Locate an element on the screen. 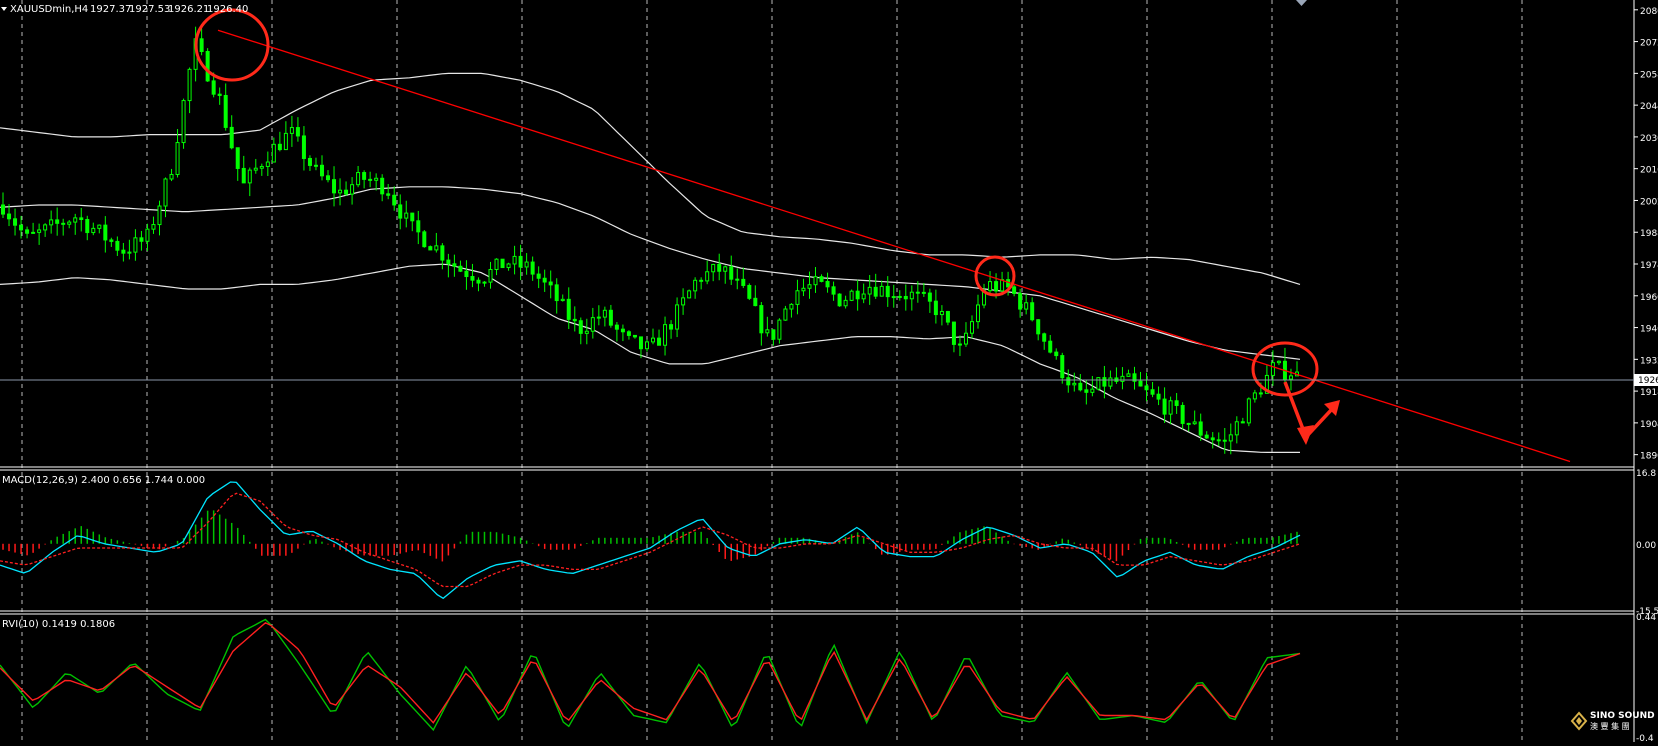  price-tick-label-0: 2086 is located at coordinates (1649, 12).